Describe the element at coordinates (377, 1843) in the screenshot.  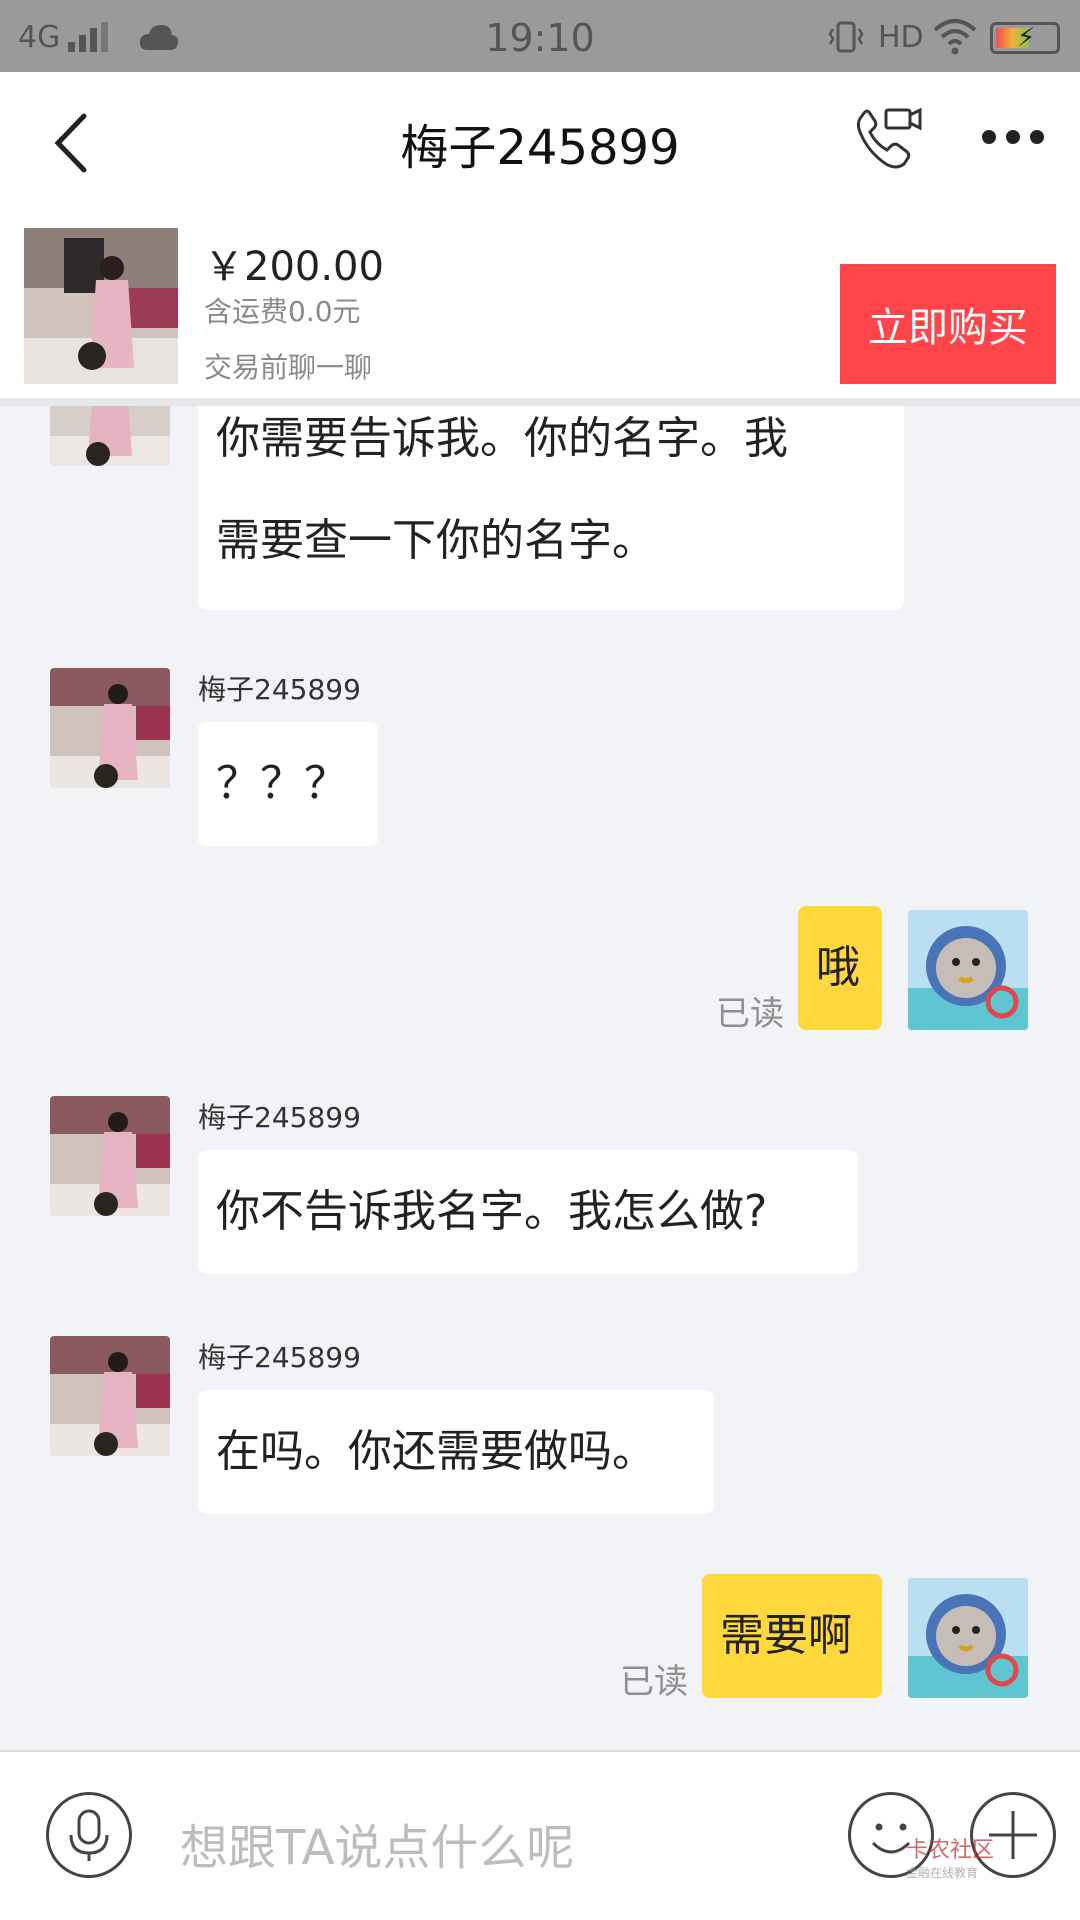
I see `message-input: 想跟TA说点什么呢` at that location.